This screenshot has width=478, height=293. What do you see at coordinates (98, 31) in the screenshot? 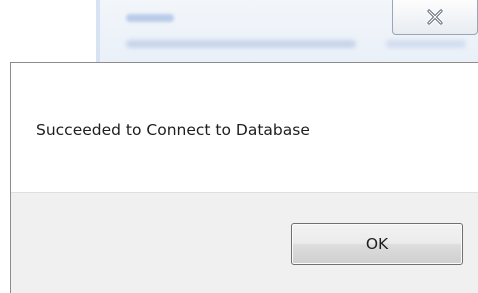
I see `background-window-edge` at bounding box center [98, 31].